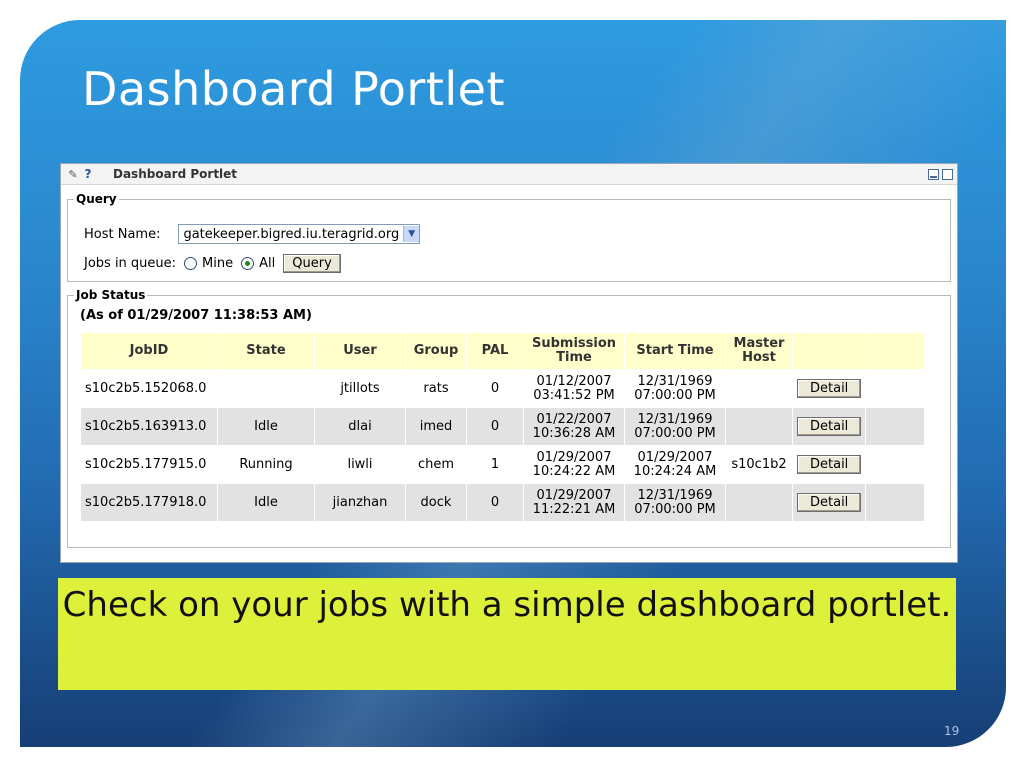  Describe the element at coordinates (574, 433) in the screenshot. I see `submission-clock: 10:36:28 AM` at that location.